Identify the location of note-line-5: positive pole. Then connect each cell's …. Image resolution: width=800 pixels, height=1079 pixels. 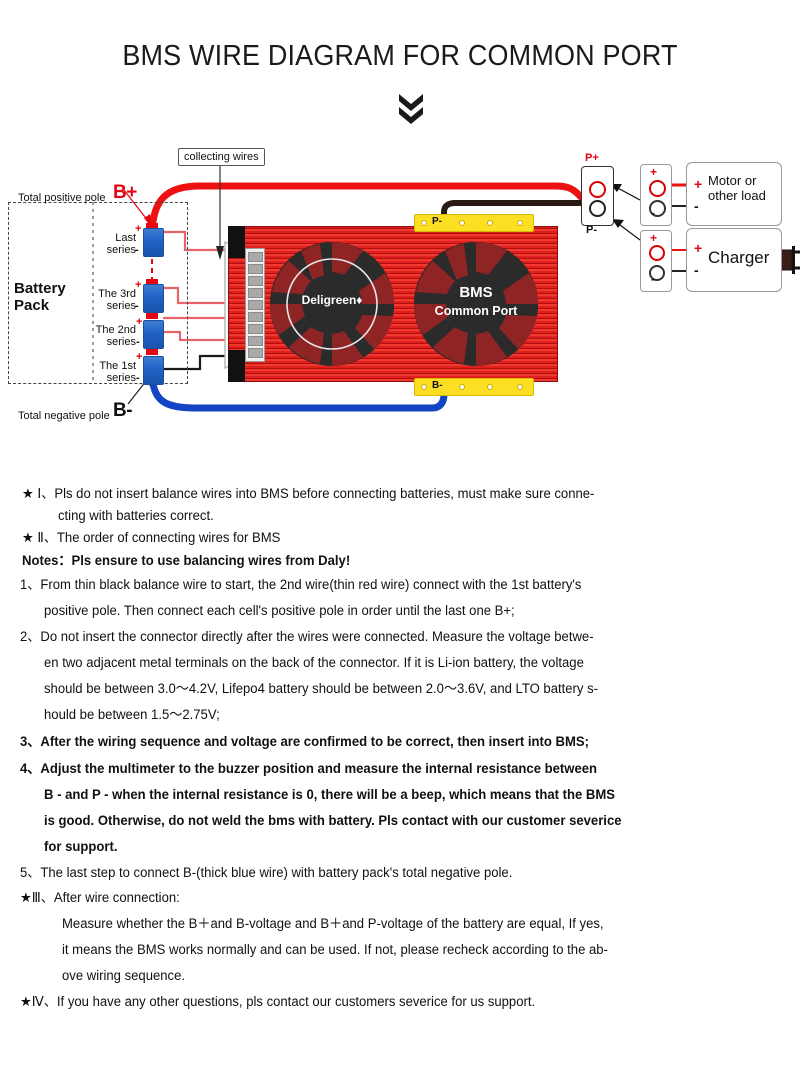
(279, 610).